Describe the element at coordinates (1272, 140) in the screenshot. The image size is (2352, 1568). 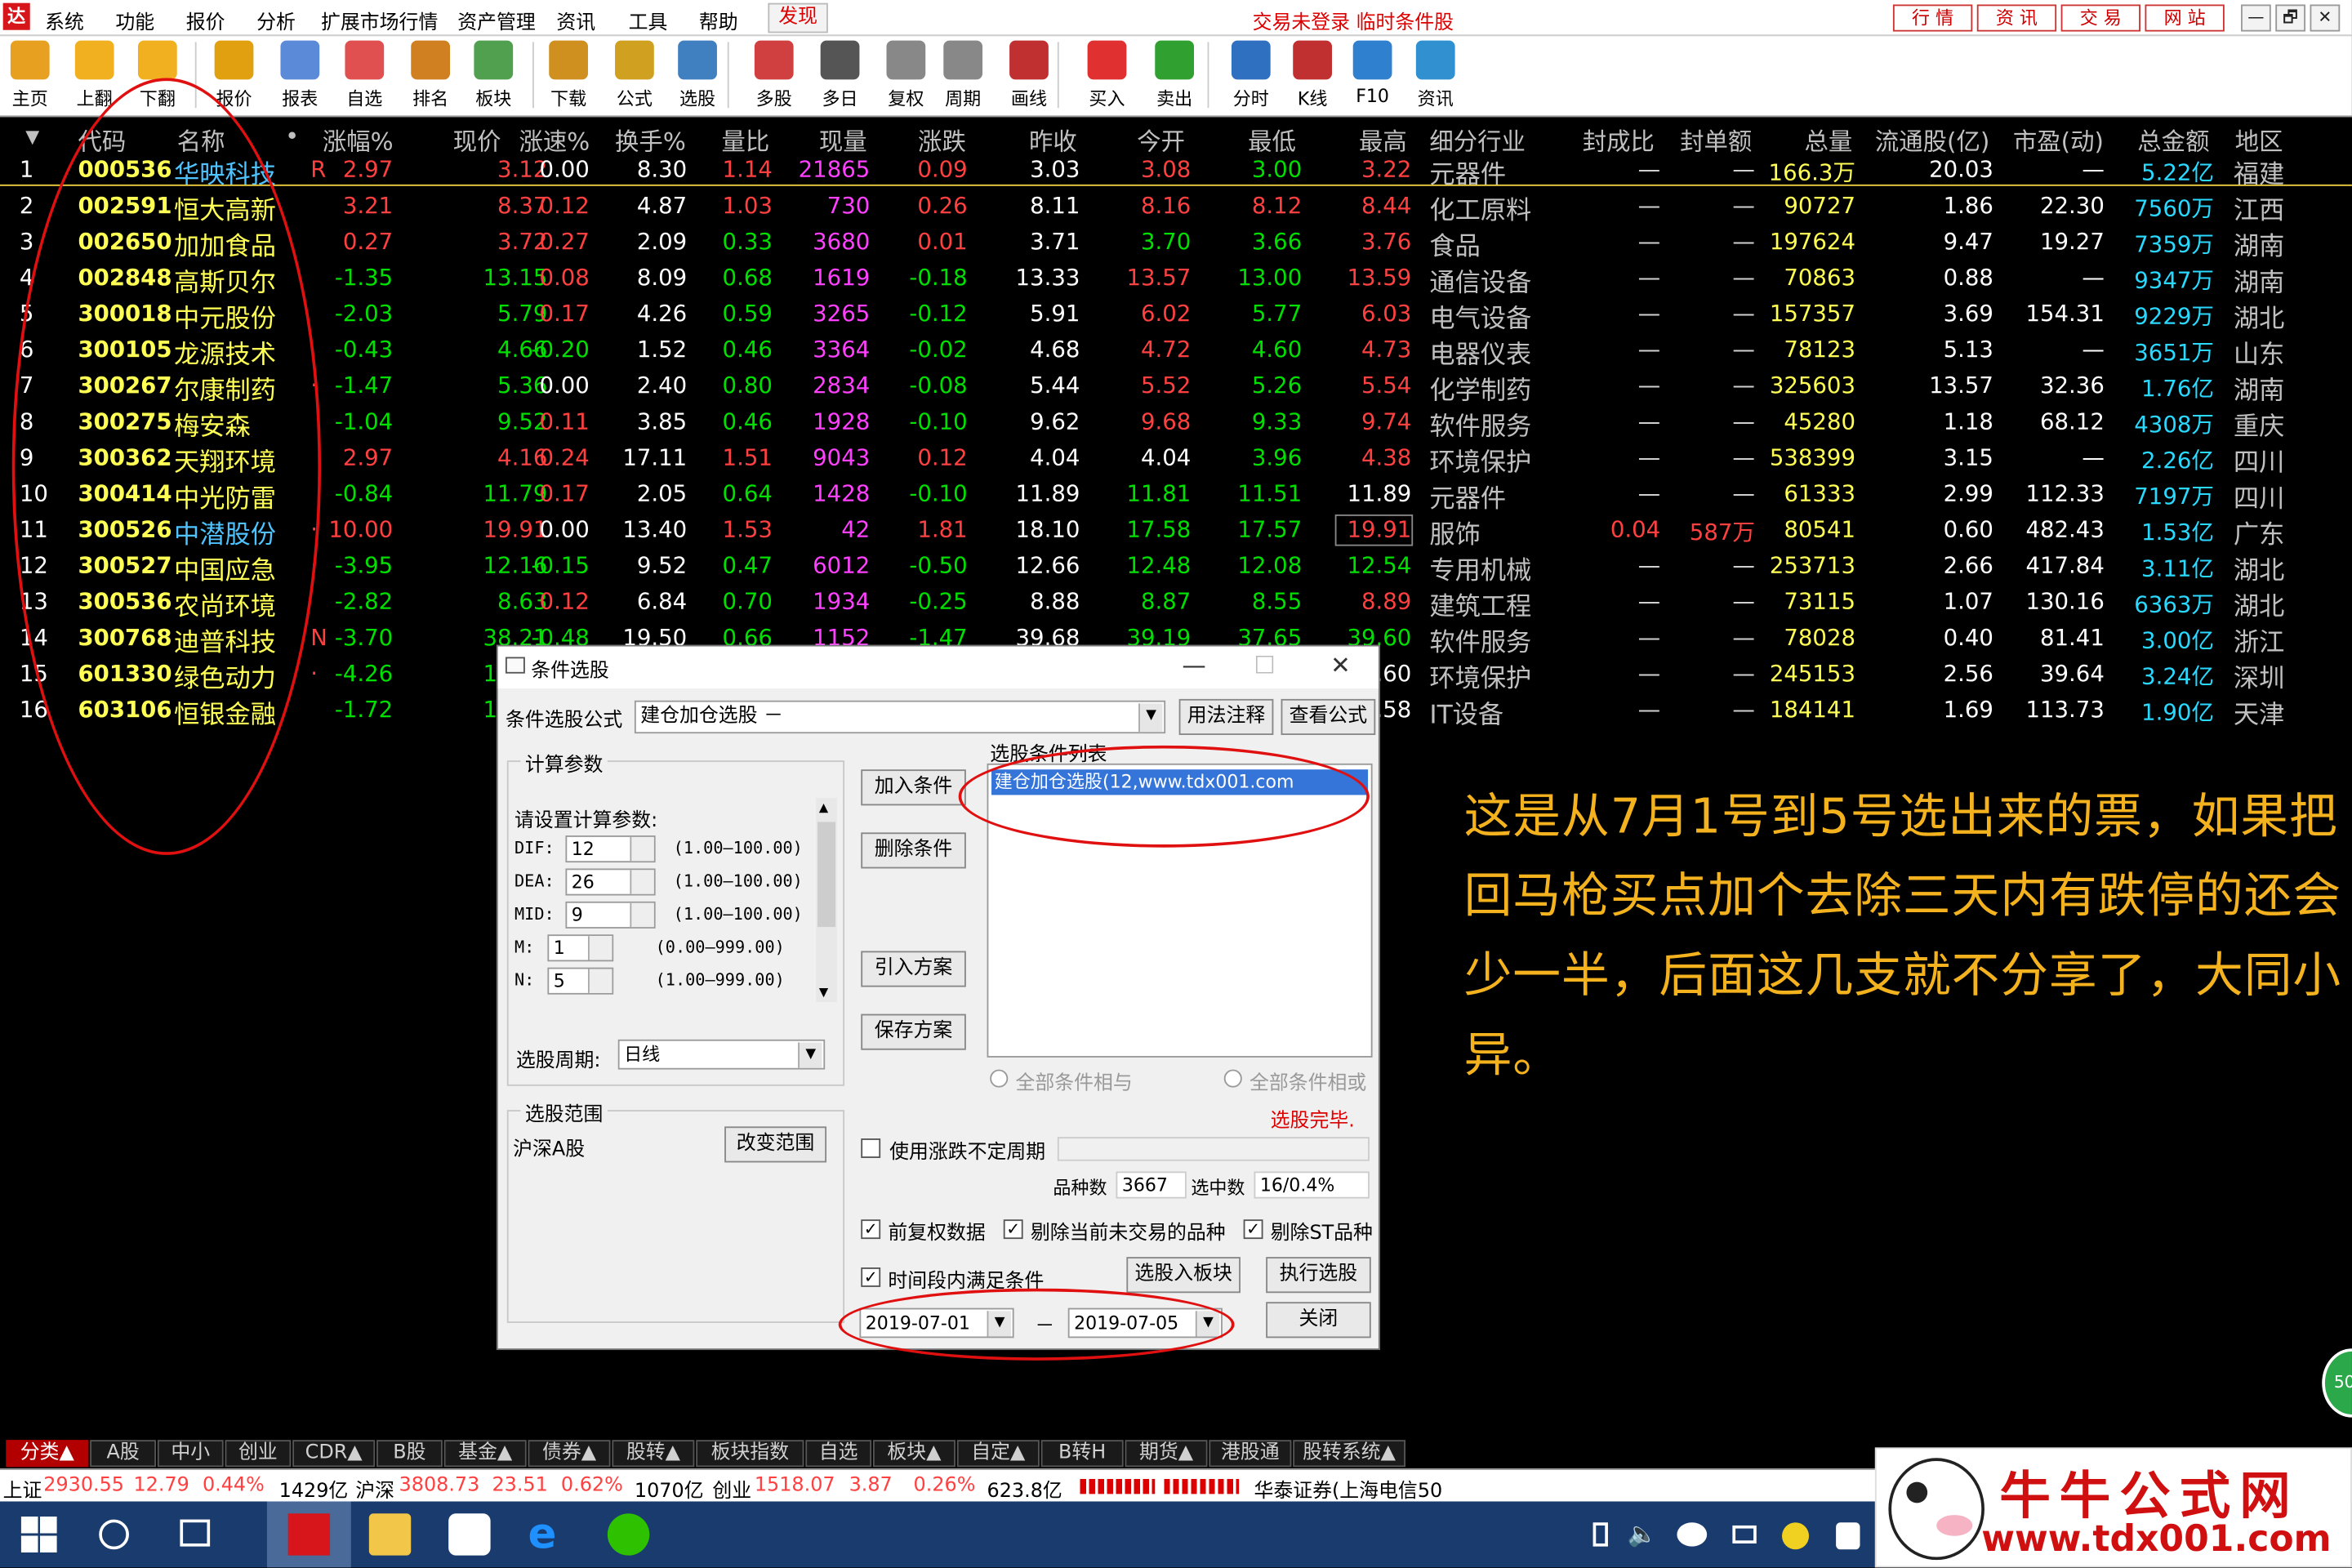
I see `col-low: 最低` at that location.